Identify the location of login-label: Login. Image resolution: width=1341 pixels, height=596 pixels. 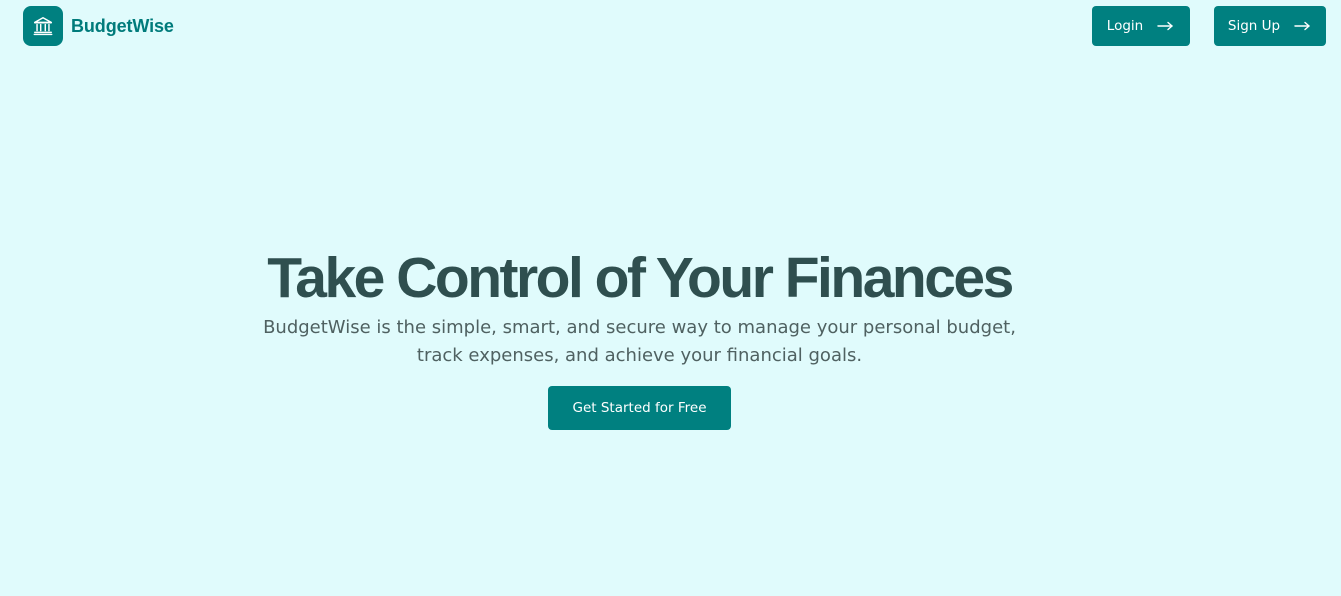
(1125, 26).